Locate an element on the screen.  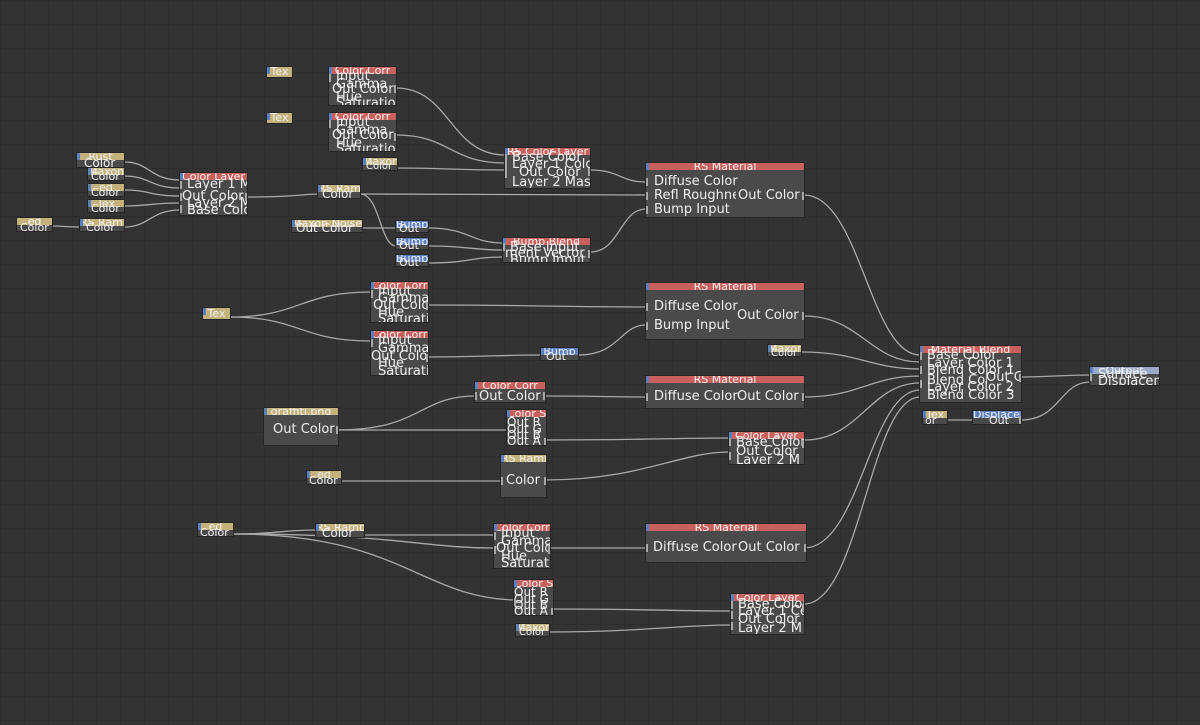
maxon-node-3: Maxon Color is located at coordinates (532, 630).